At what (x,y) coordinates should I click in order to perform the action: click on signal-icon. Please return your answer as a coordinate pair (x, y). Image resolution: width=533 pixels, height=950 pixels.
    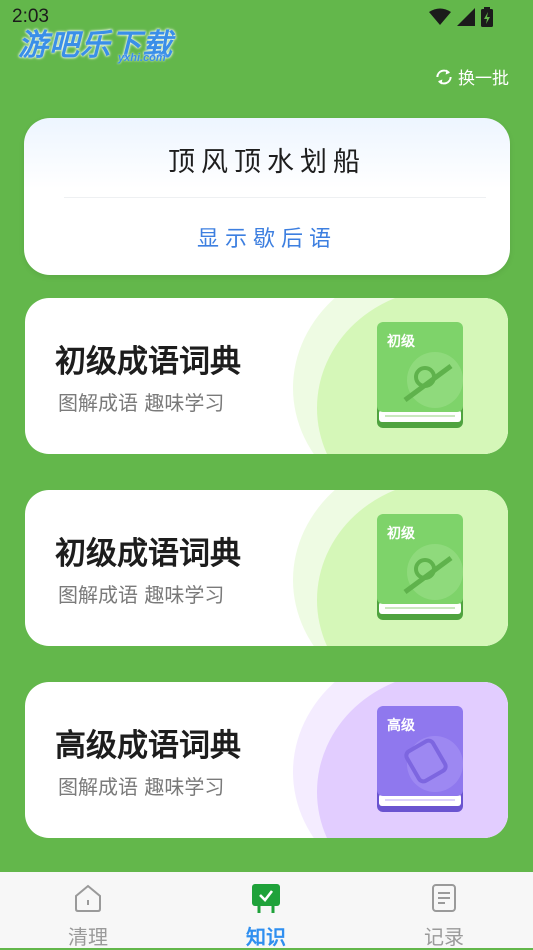
    Looking at the image, I should click on (466, 17).